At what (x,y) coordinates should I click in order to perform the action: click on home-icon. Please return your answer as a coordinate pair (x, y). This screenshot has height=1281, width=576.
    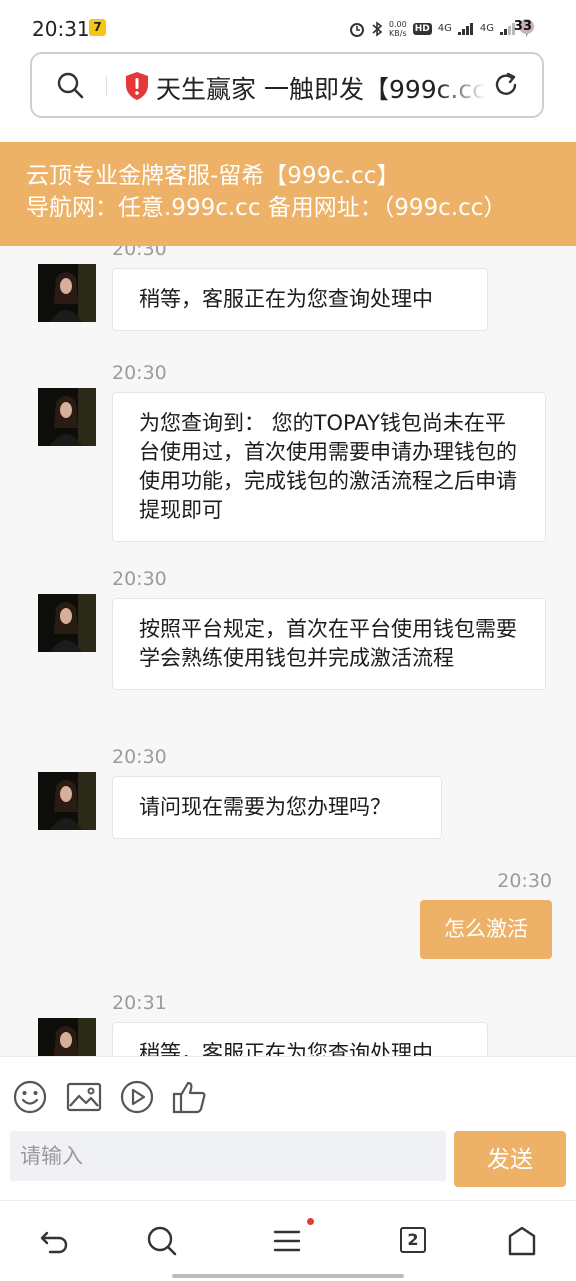
    Looking at the image, I should click on (522, 1241).